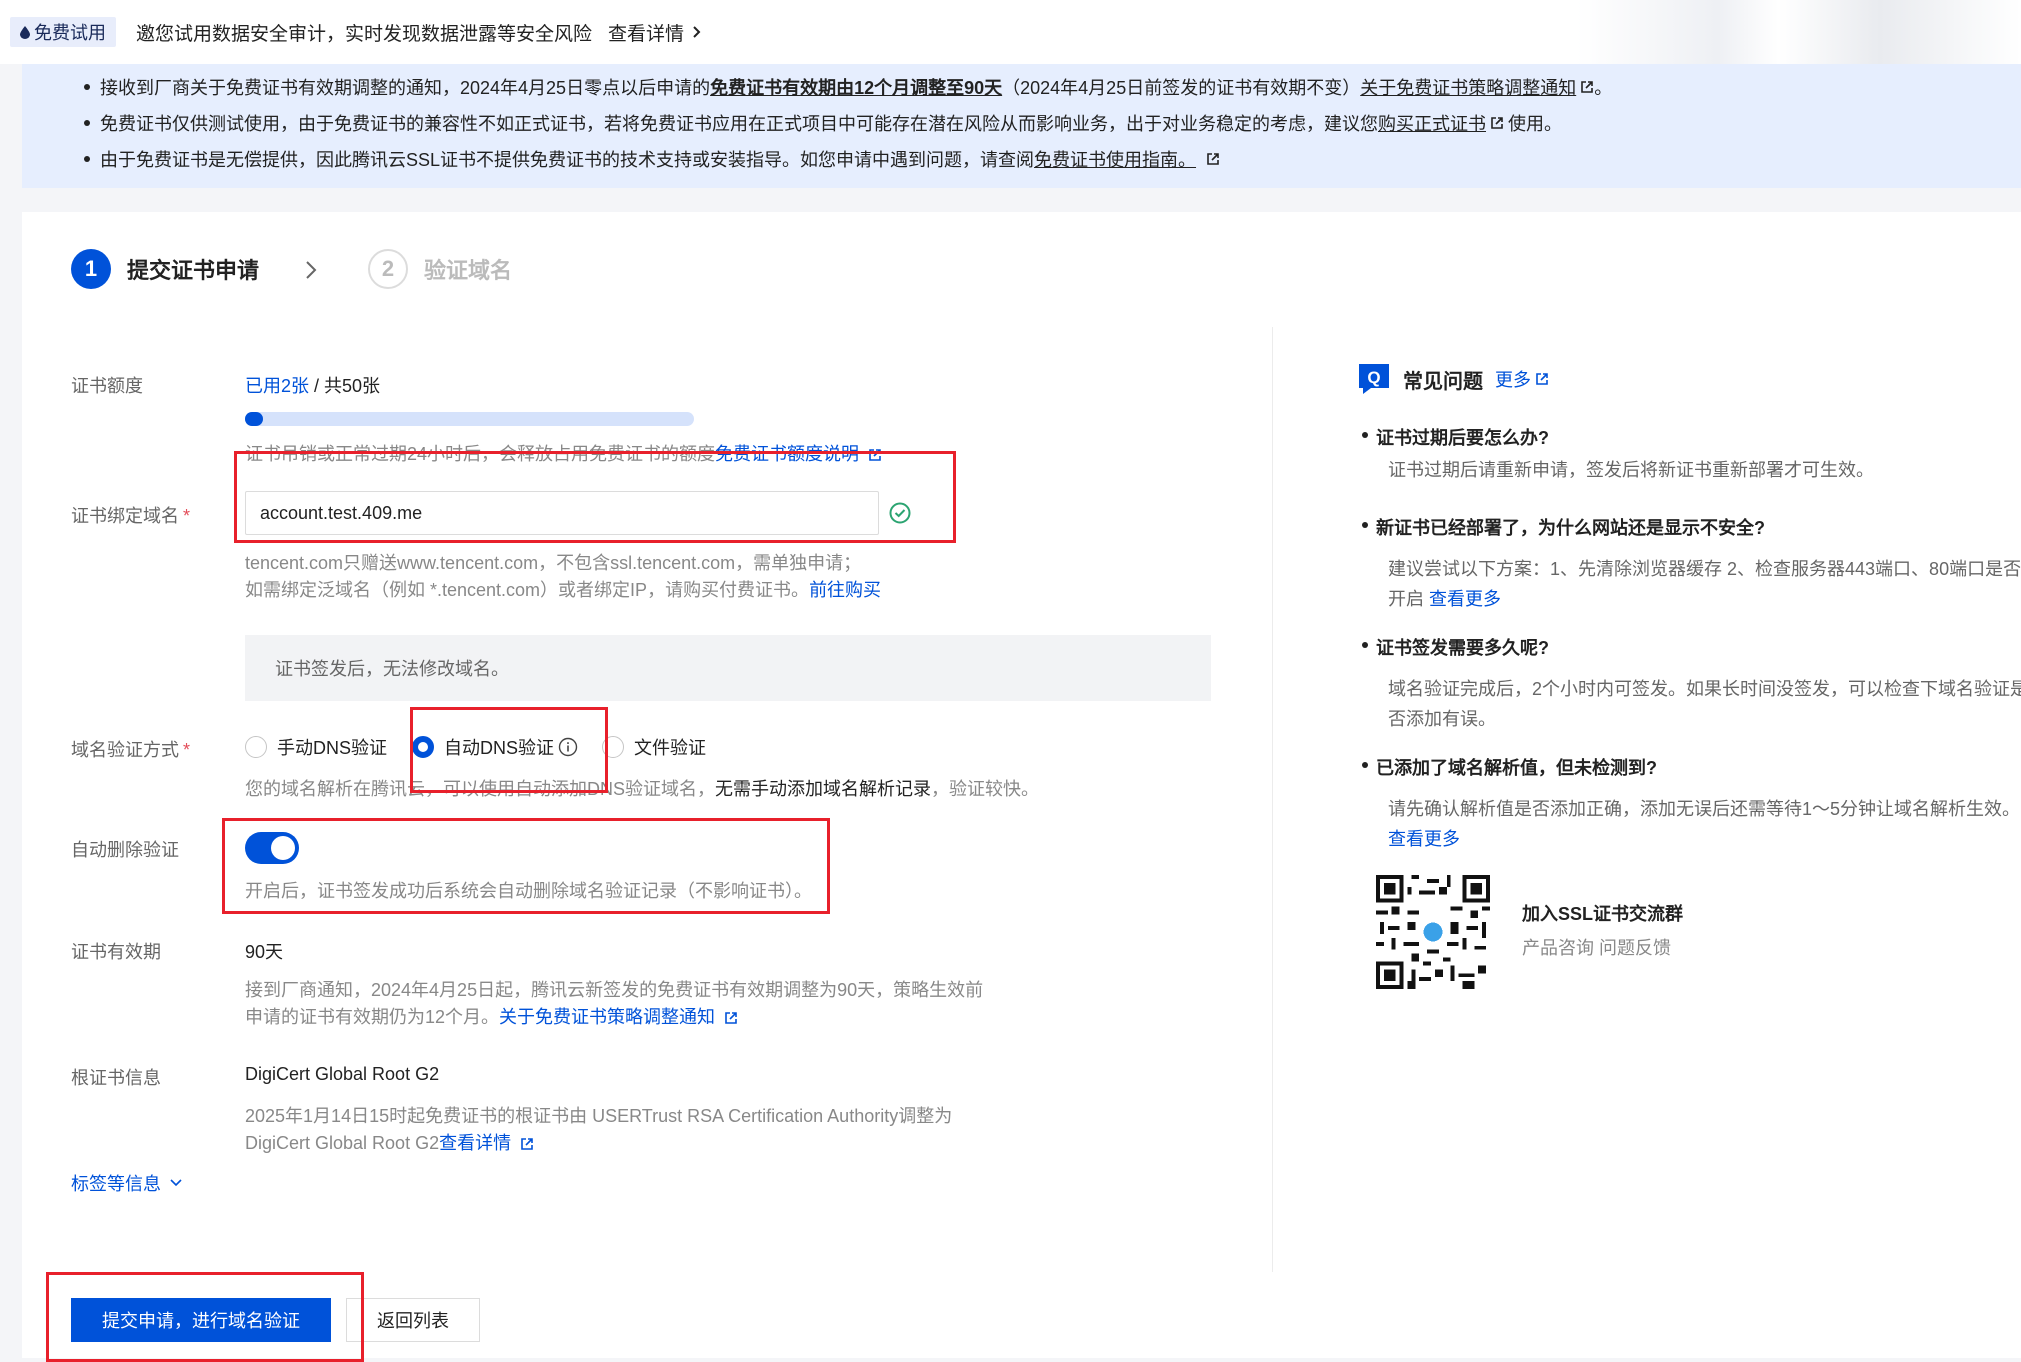 The image size is (2021, 1362). I want to click on step-label: 提交证书申请, so click(193, 270).